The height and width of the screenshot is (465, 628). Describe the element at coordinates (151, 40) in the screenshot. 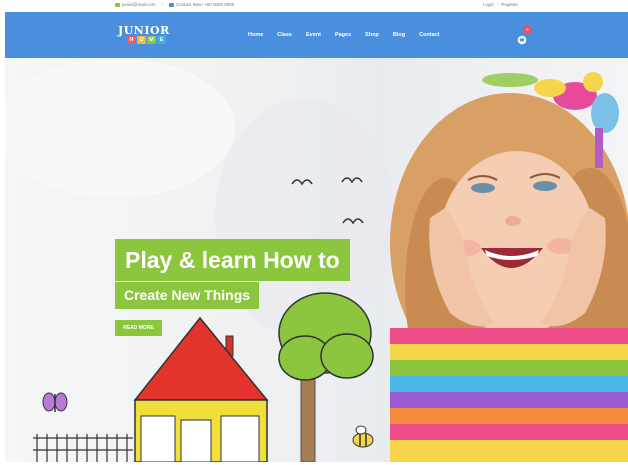

I see `logo-block: M` at that location.